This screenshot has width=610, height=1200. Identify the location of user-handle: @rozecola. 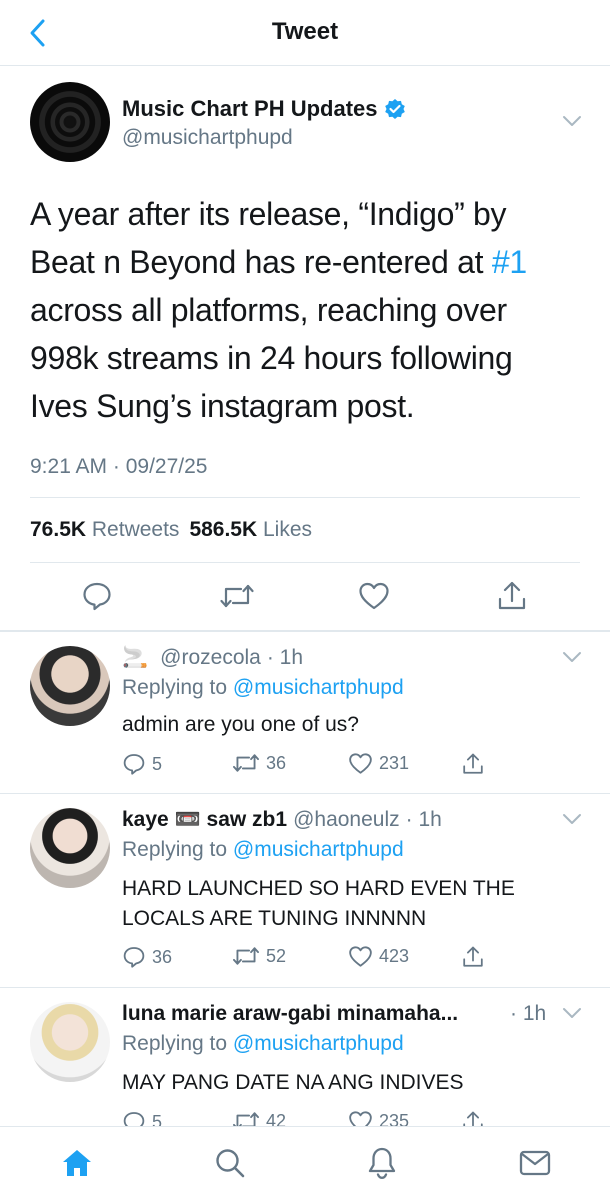
(210, 658).